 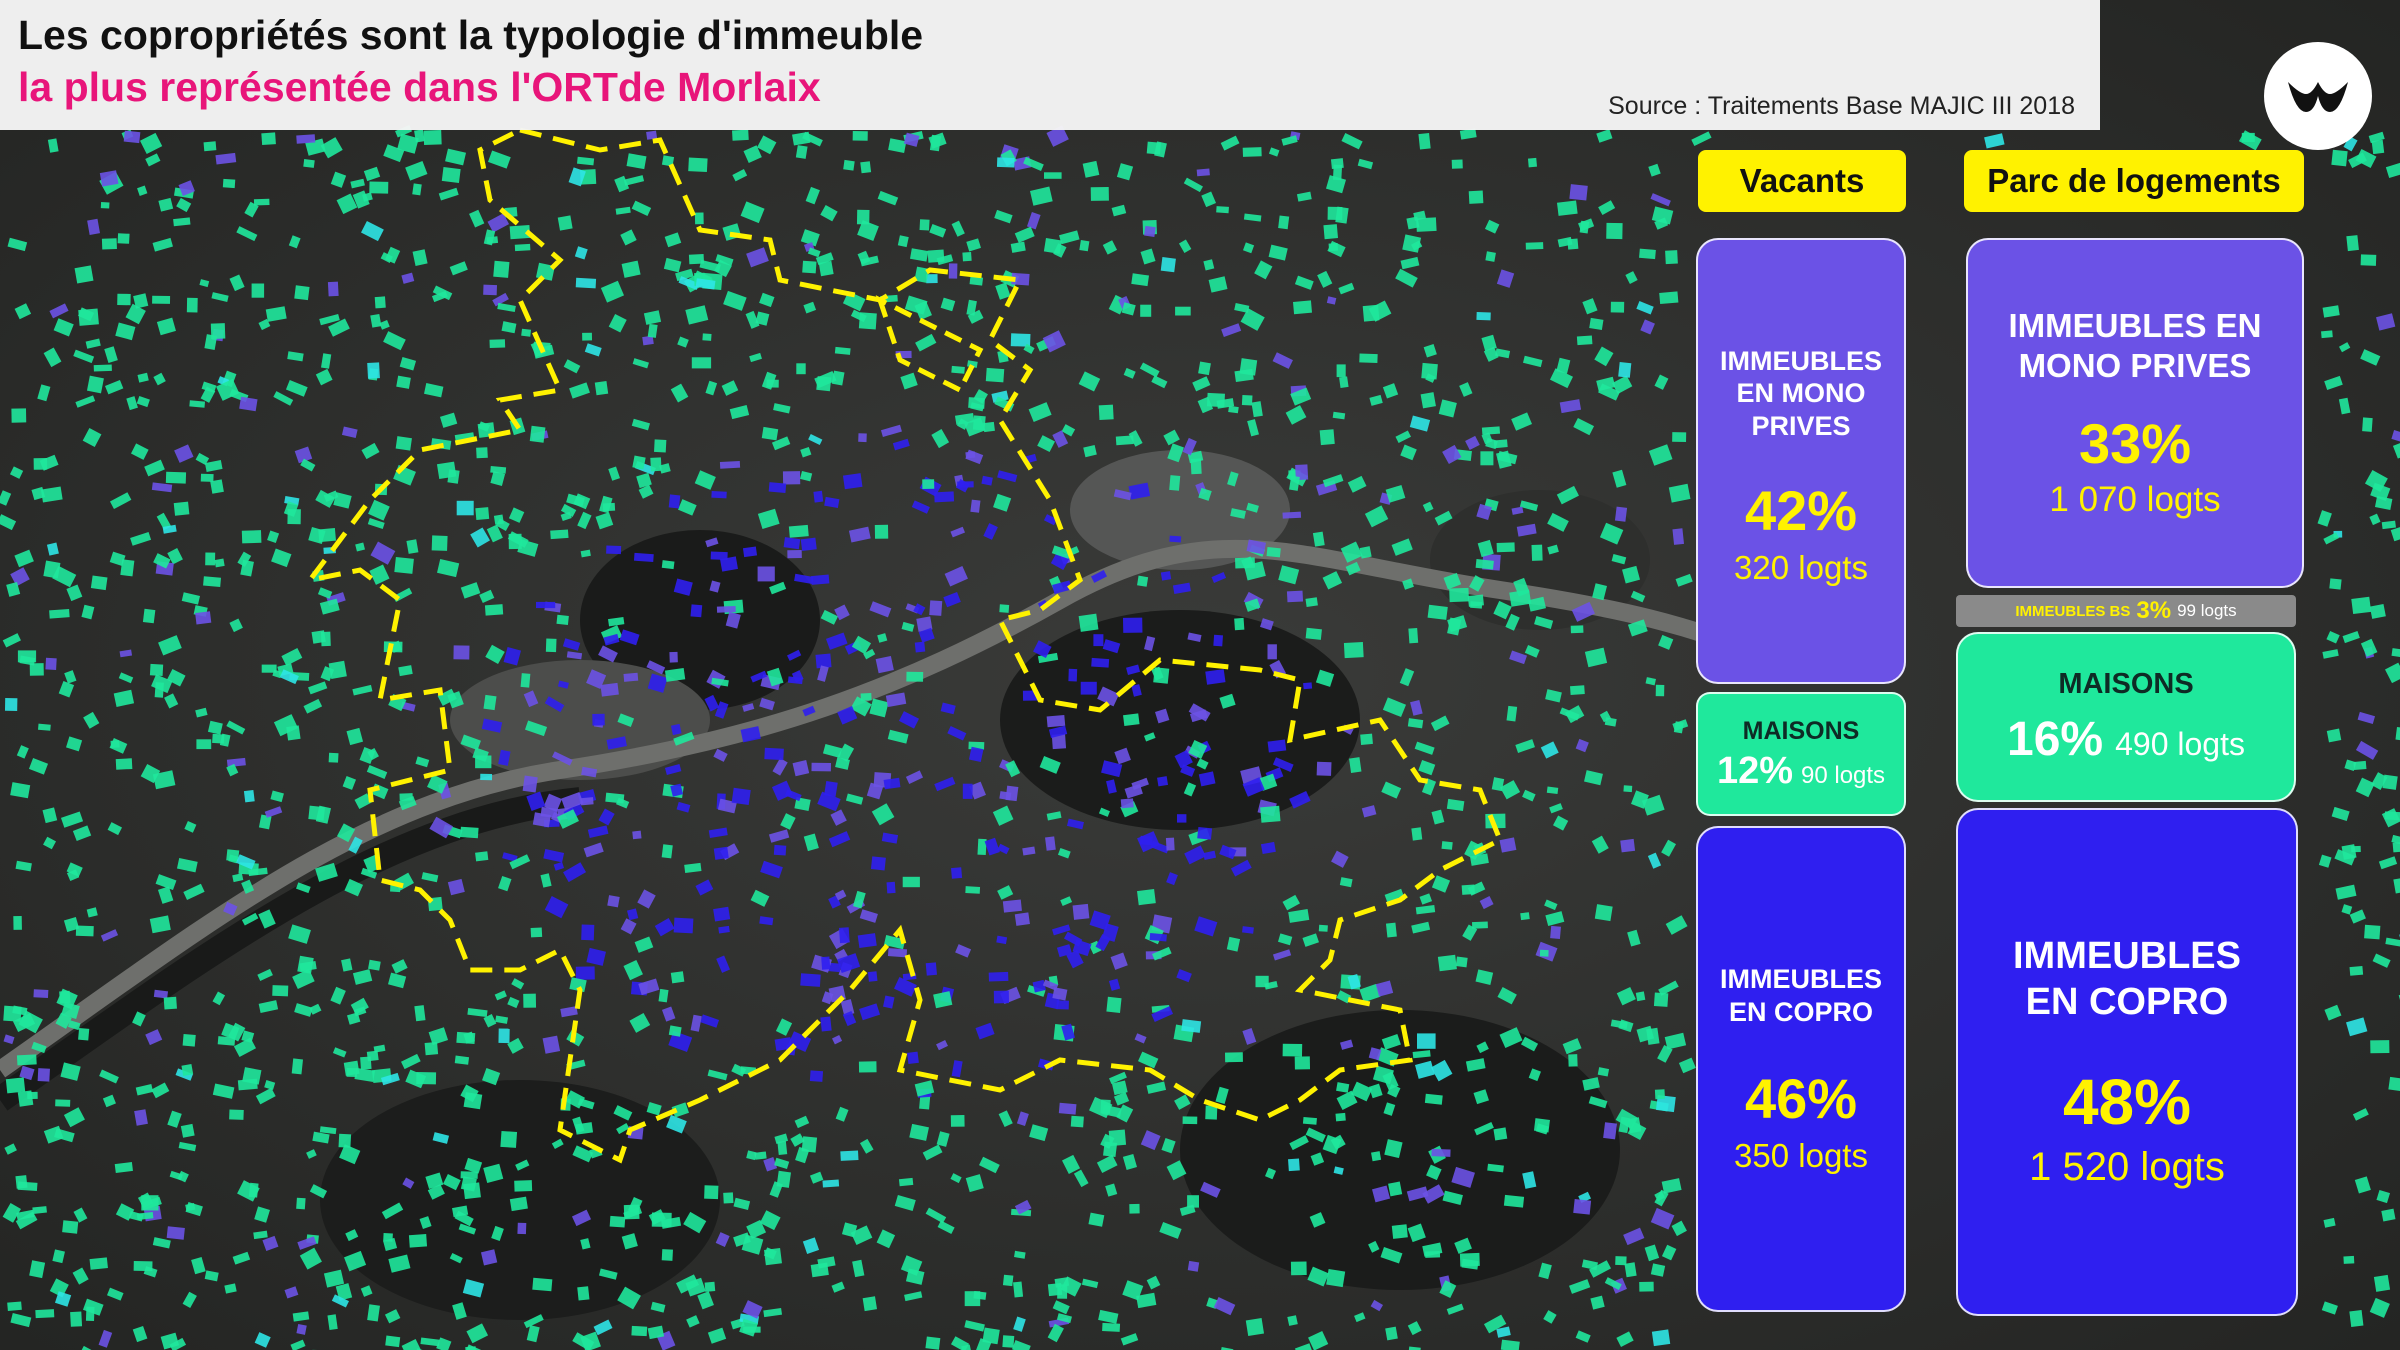 What do you see at coordinates (1801, 1155) in the screenshot?
I see `vacants-copro-count: 350 logts` at bounding box center [1801, 1155].